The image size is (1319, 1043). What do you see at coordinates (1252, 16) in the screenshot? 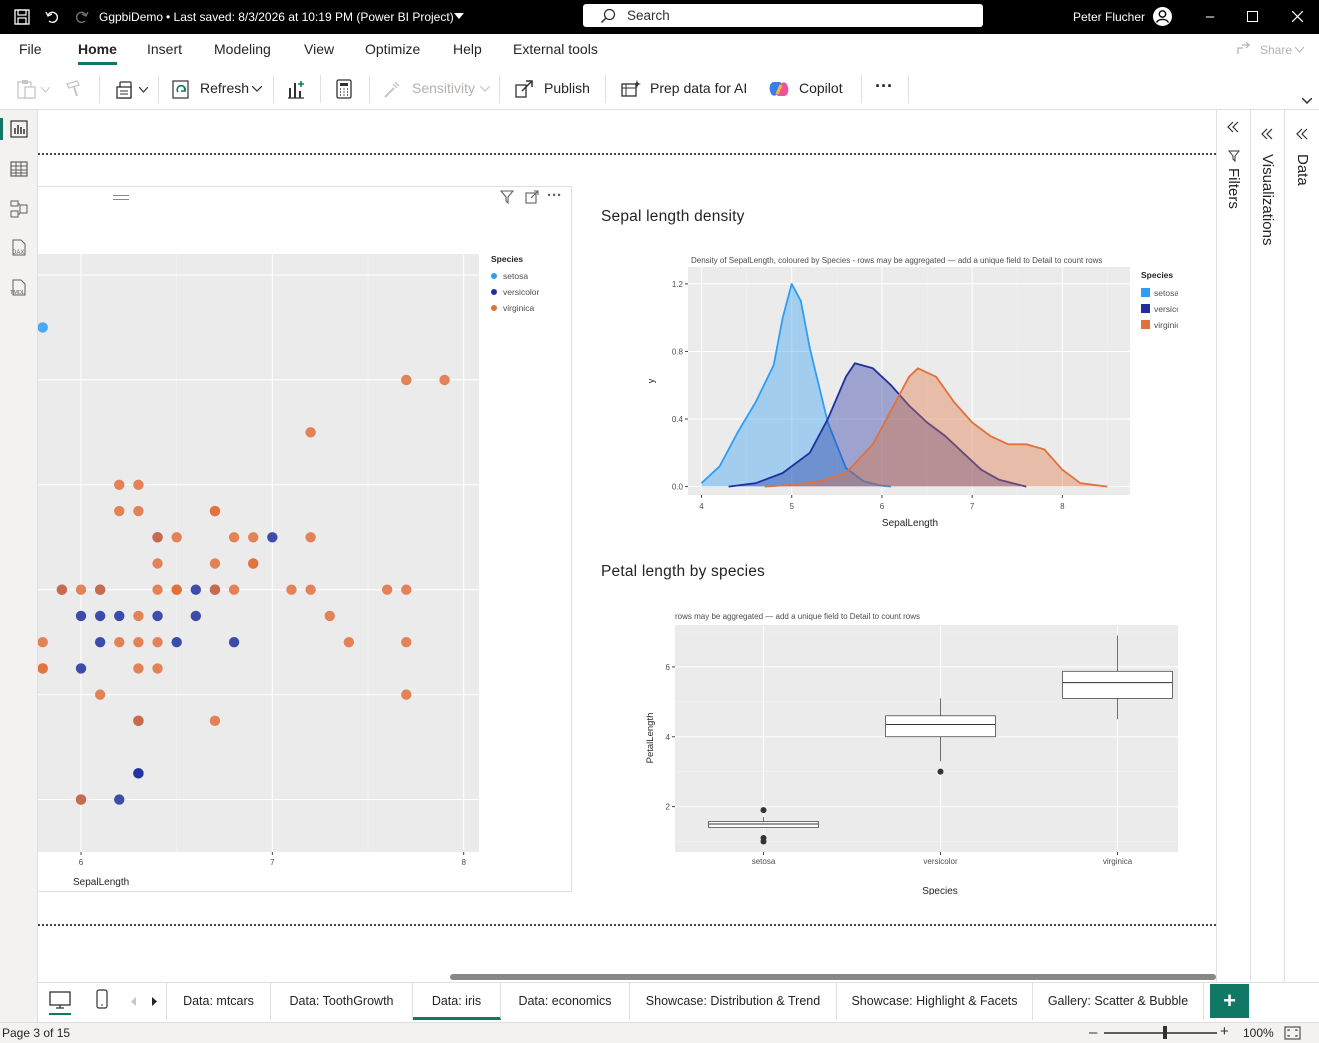
I see `maximize-icon` at bounding box center [1252, 16].